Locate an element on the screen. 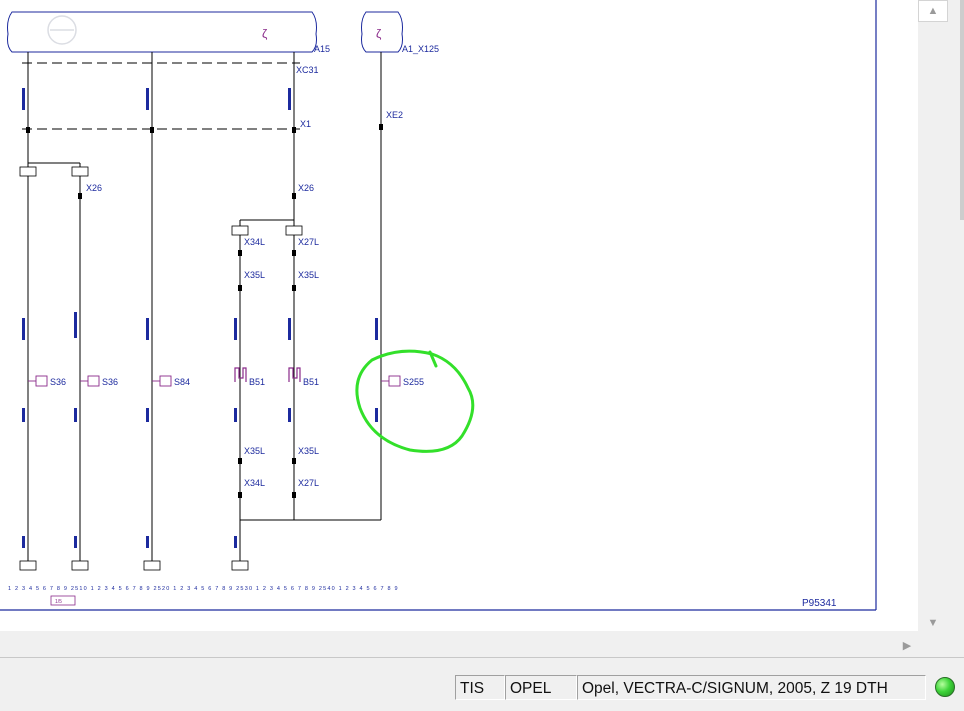 This screenshot has width=964, height=711. sensor-symbols is located at coordinates (267, 374).